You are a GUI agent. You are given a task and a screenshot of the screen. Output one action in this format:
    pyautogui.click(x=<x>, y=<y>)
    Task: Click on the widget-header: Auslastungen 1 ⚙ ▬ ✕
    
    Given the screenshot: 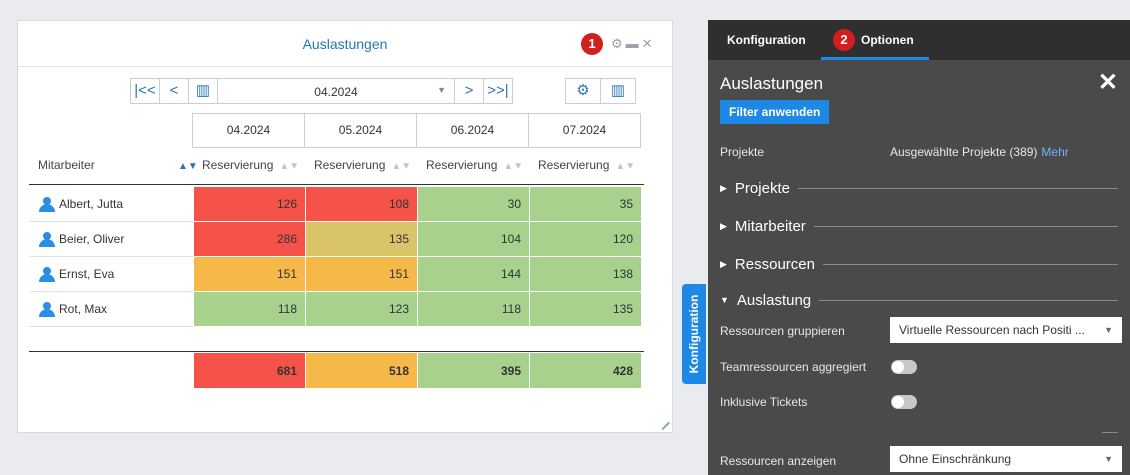 What is the action you would take?
    pyautogui.click(x=345, y=44)
    